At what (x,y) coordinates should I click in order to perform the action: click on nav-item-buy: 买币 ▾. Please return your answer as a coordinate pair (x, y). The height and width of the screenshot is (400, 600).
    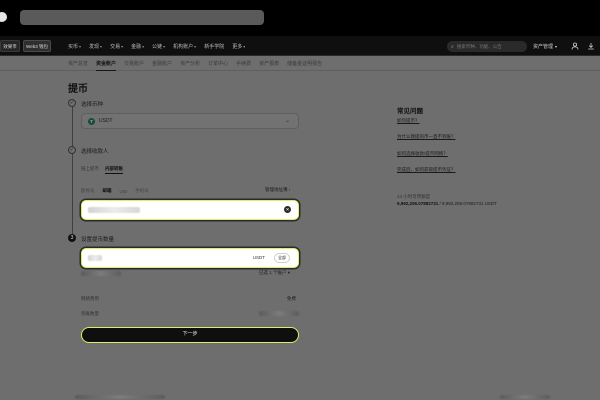
    Looking at the image, I should click on (74, 46).